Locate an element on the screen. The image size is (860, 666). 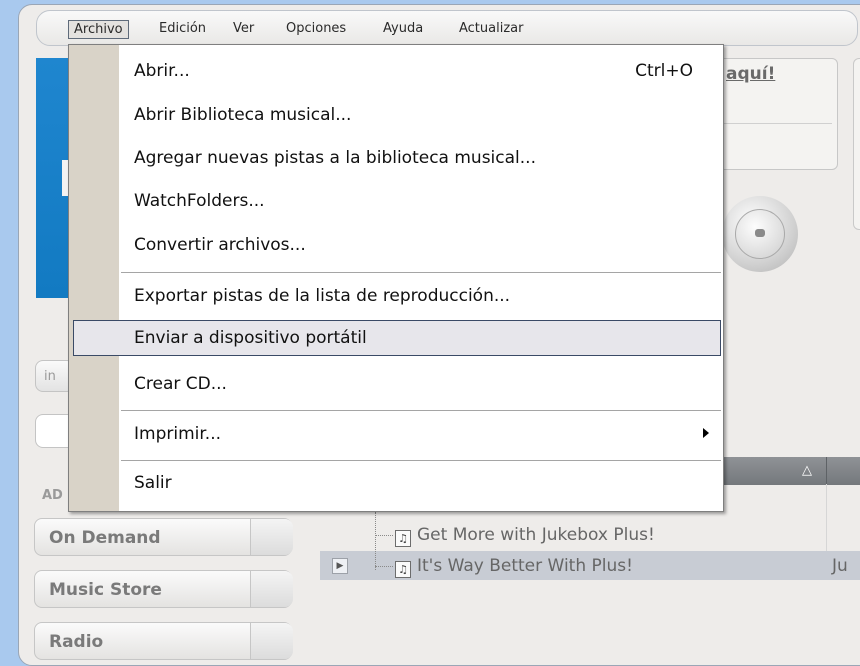
sidebar-section-label: AD is located at coordinates (52, 495).